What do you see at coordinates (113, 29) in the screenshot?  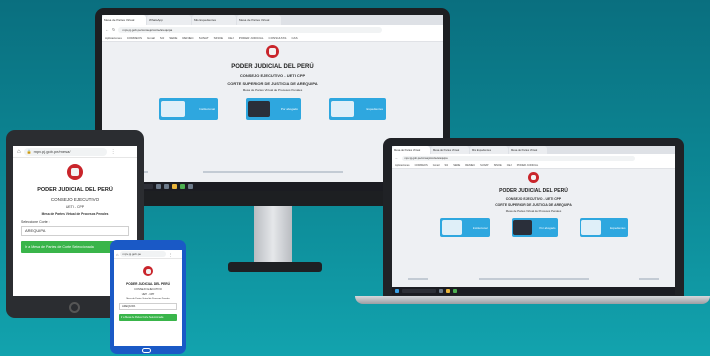 I see `reload-icon: ↻` at bounding box center [113, 29].